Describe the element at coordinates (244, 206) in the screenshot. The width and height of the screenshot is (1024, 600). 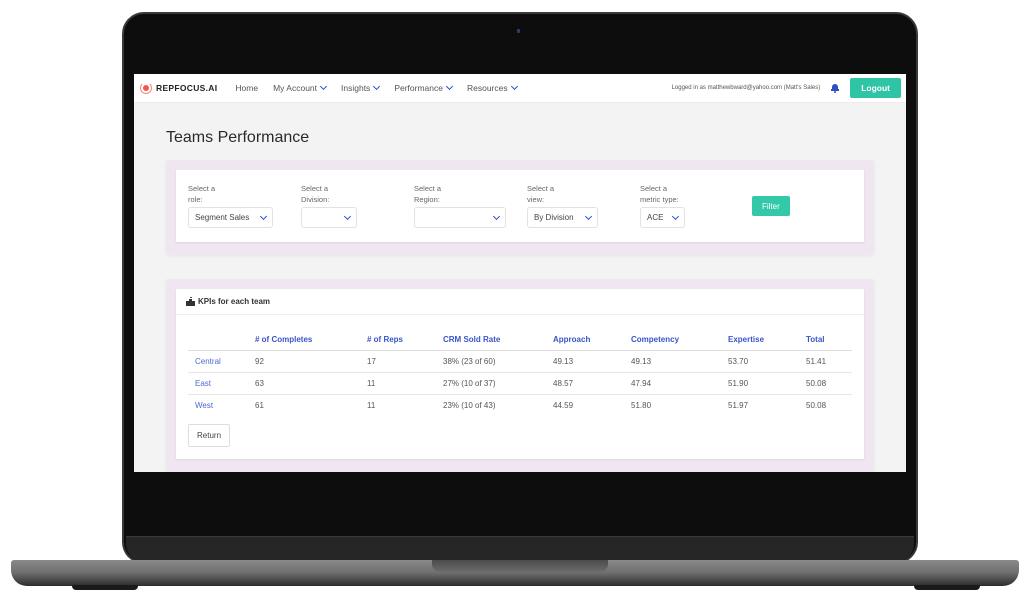
I see `role-filter: Select a role: Segment Sales` at that location.